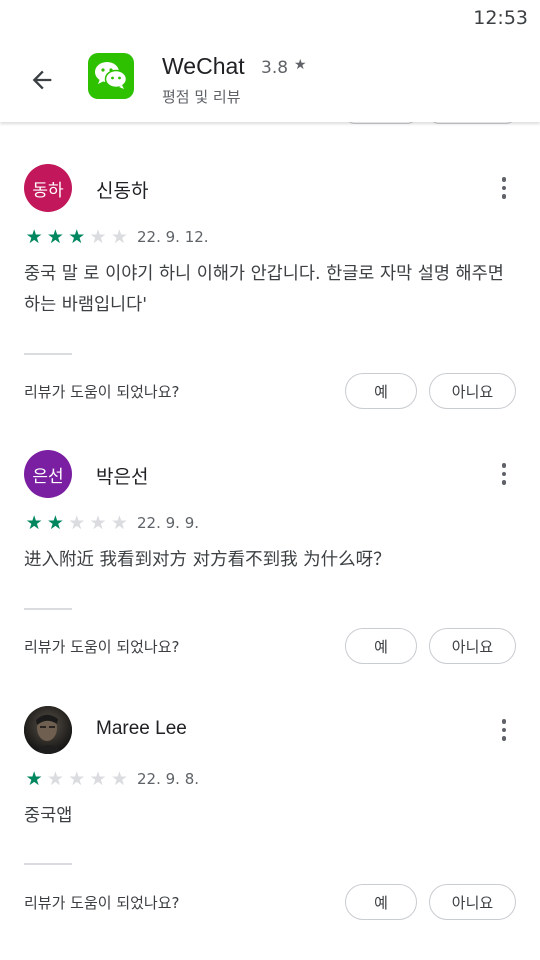 The height and width of the screenshot is (960, 540). I want to click on back-button, so click(42, 80).